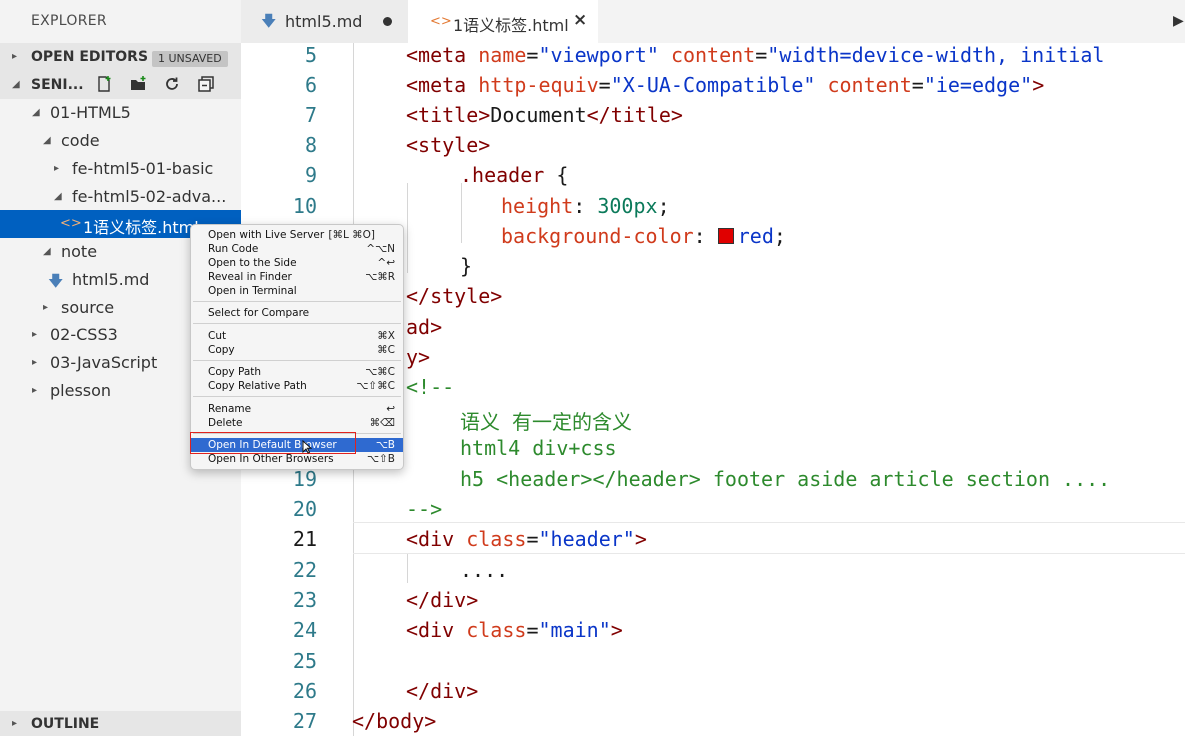  What do you see at coordinates (297, 313) in the screenshot?
I see `menu-item-select-for-compare: Select for Compare` at bounding box center [297, 313].